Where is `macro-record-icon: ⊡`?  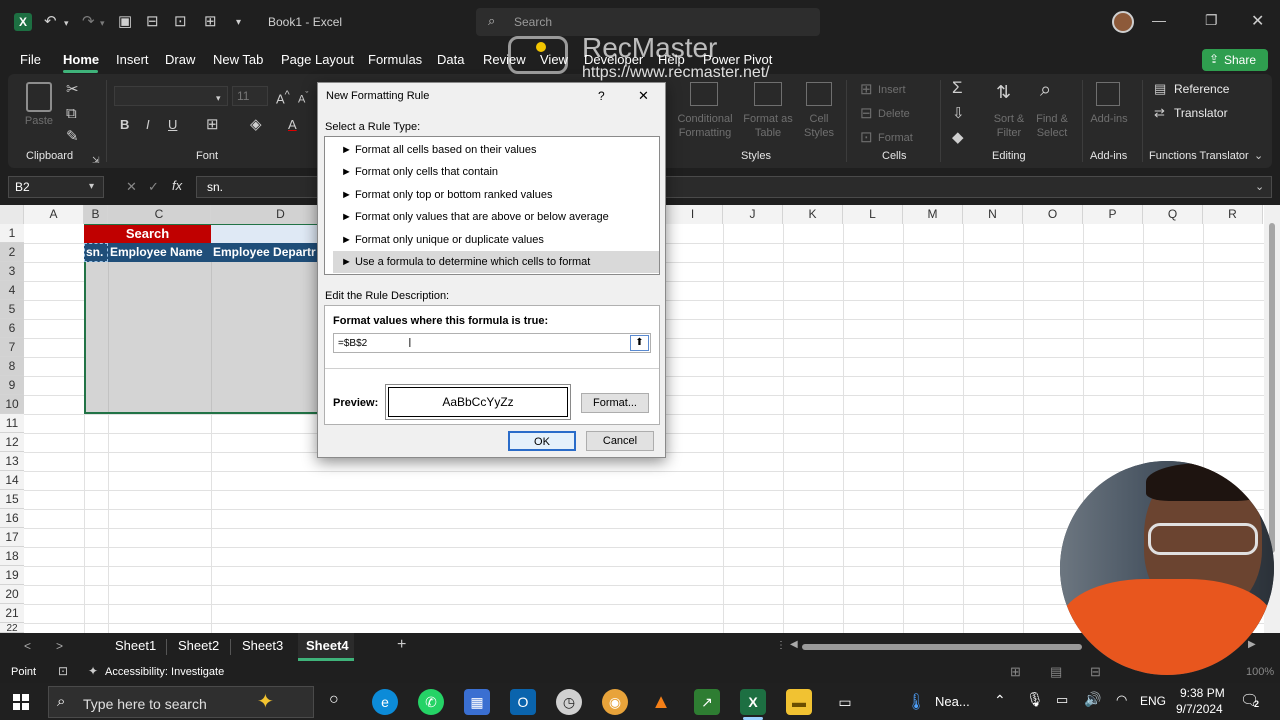
macro-record-icon: ⊡ is located at coordinates (63, 671).